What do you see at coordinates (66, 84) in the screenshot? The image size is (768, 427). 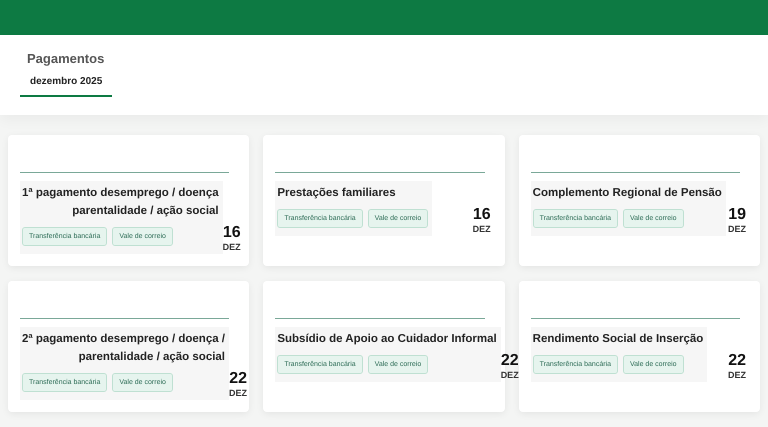 I see `month-tab: dezembro 2025` at bounding box center [66, 84].